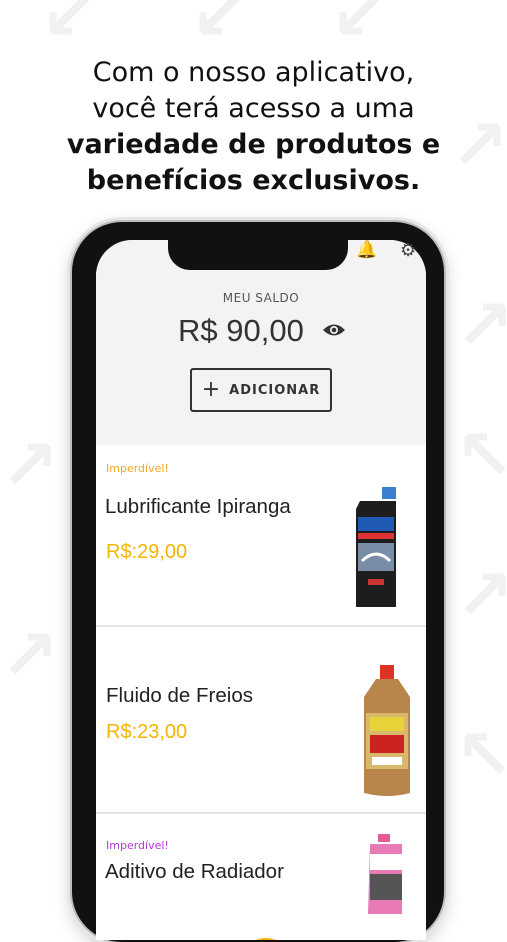 The height and width of the screenshot is (942, 507). Describe the element at coordinates (261, 298) in the screenshot. I see `balance-label: MEU SALDO` at that location.